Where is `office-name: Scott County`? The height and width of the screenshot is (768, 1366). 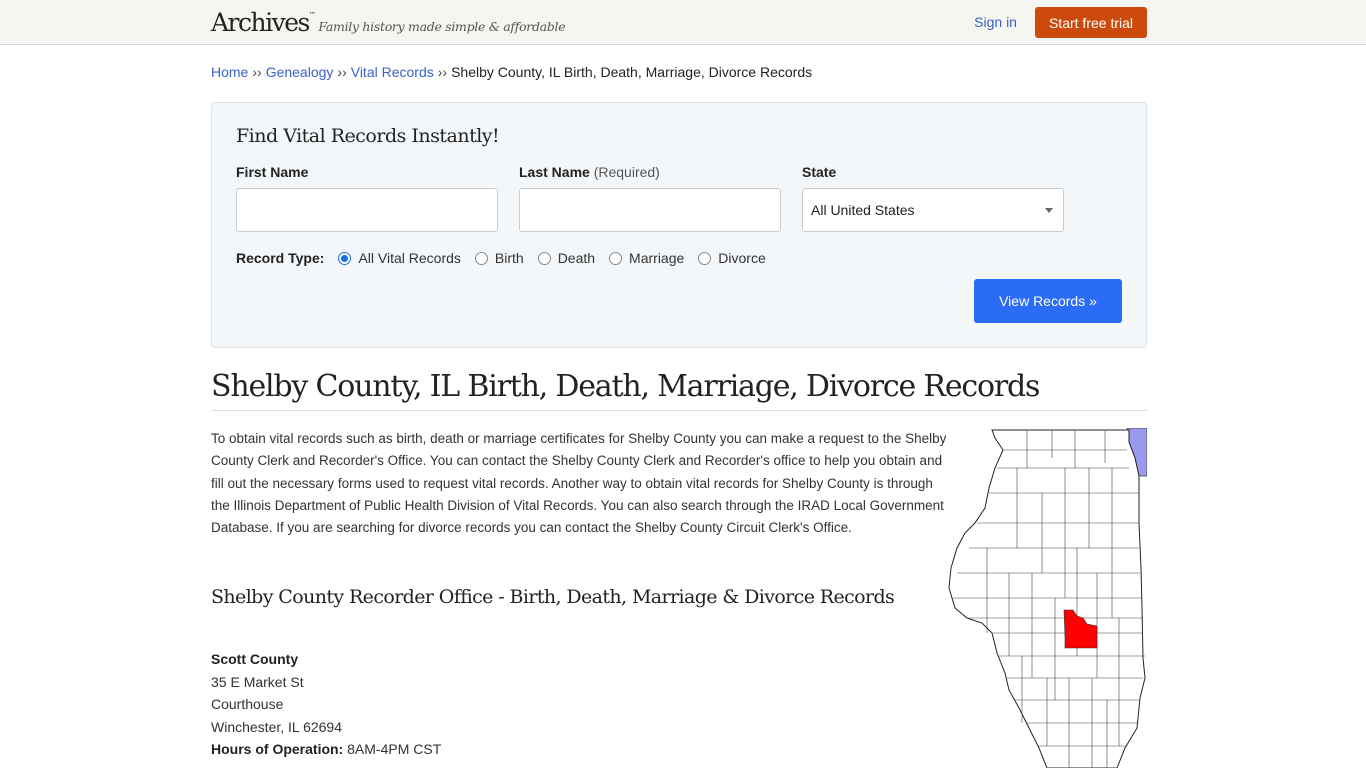
office-name: Scott County is located at coordinates (255, 659).